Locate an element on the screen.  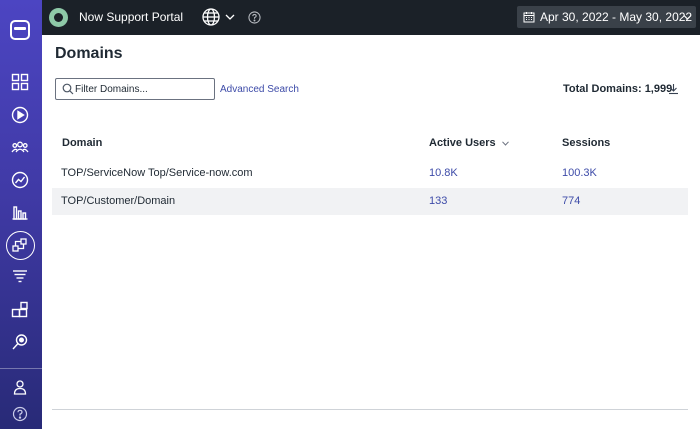
column-header-label: Domain is located at coordinates (82, 143).